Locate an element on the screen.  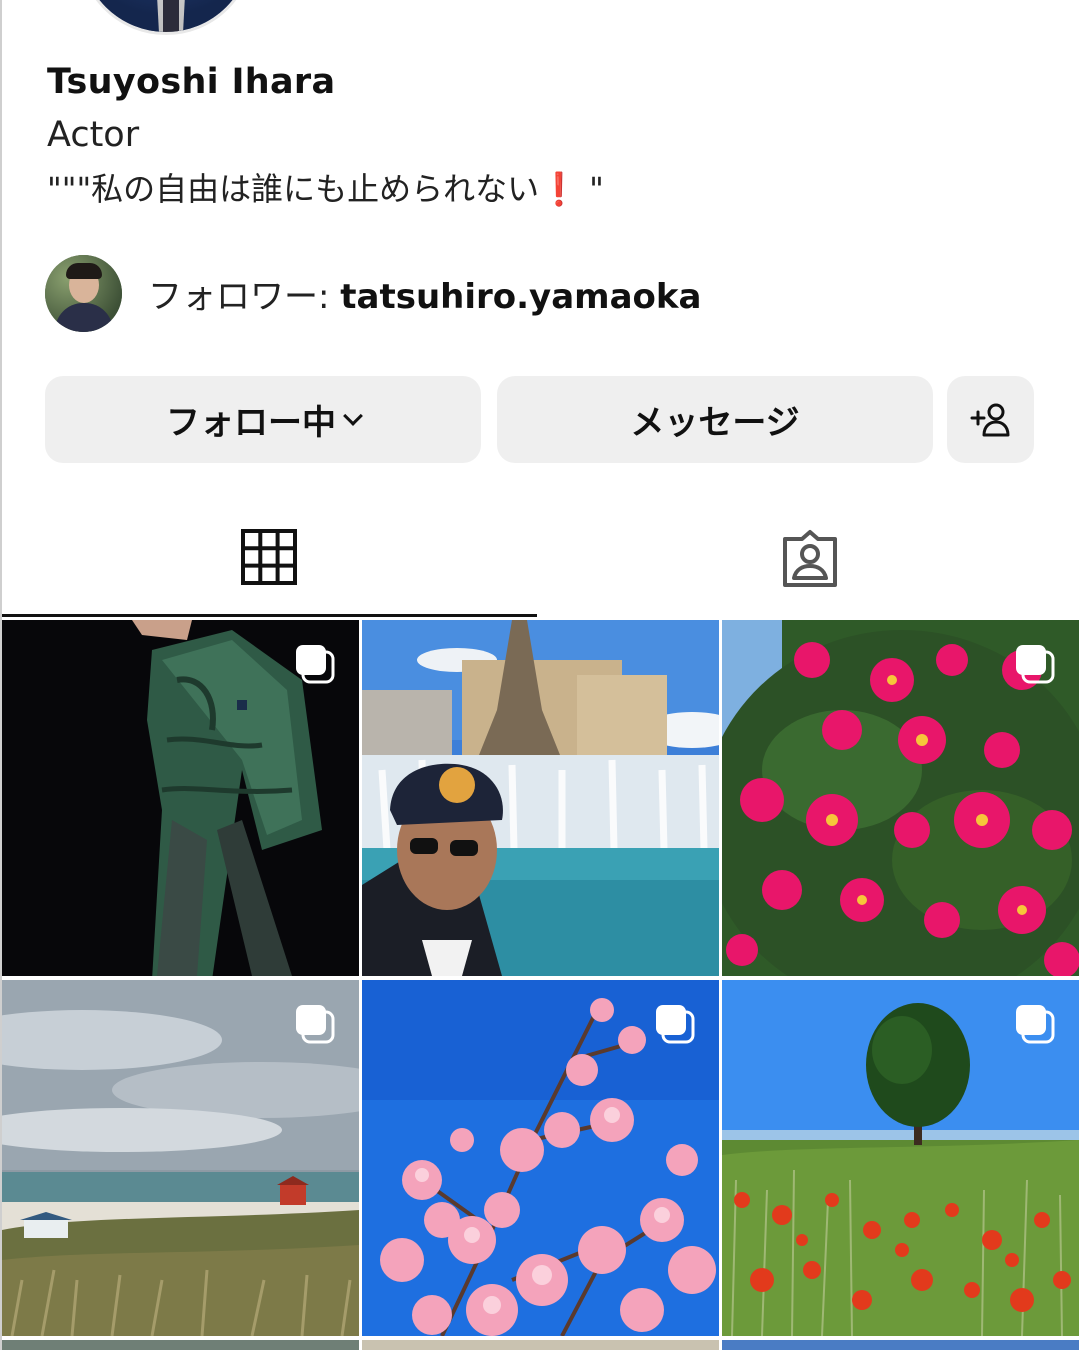
followed-by-prefix: フォロワー: is located at coordinates (244, 296).